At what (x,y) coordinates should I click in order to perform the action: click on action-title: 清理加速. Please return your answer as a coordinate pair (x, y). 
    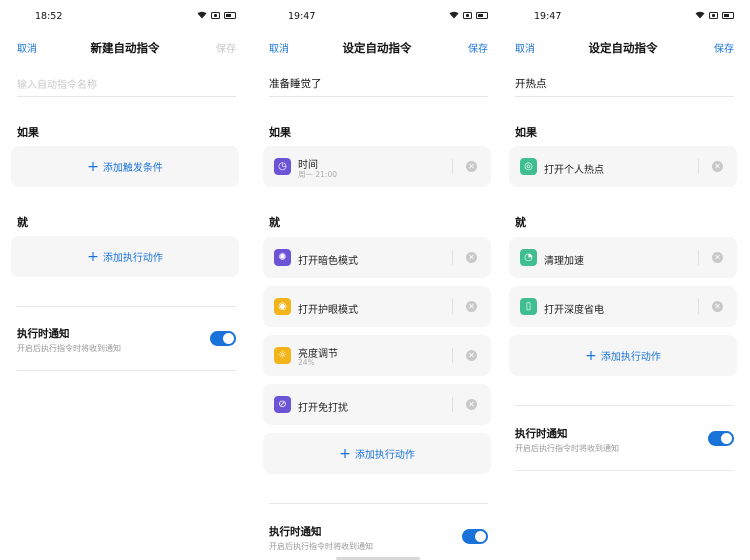
    Looking at the image, I should click on (564, 261).